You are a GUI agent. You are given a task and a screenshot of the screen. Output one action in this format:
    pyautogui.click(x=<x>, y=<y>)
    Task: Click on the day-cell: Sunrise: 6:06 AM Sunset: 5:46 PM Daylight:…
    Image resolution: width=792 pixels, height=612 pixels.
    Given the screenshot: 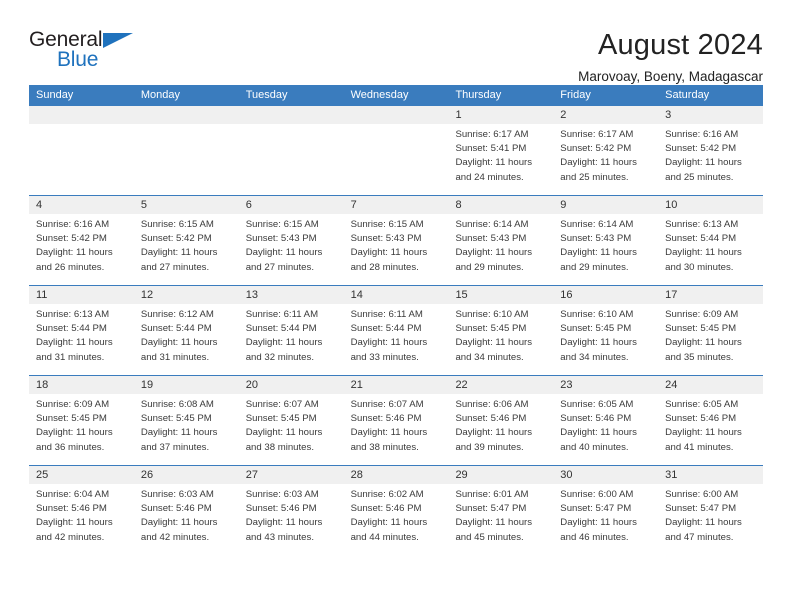 What is the action you would take?
    pyautogui.click(x=500, y=429)
    